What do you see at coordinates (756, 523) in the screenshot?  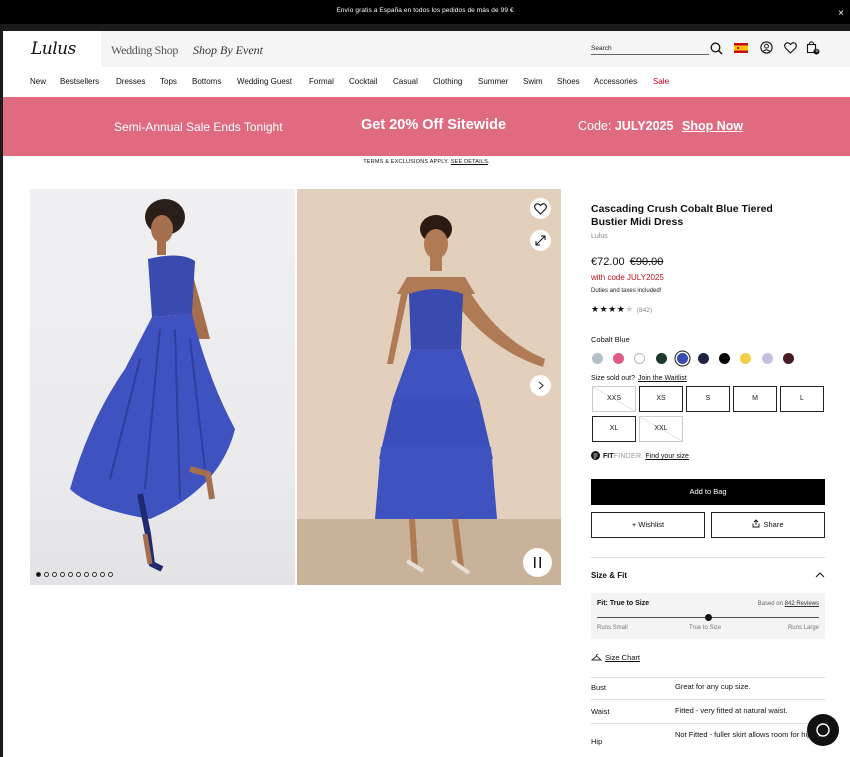 I see `share-icon` at bounding box center [756, 523].